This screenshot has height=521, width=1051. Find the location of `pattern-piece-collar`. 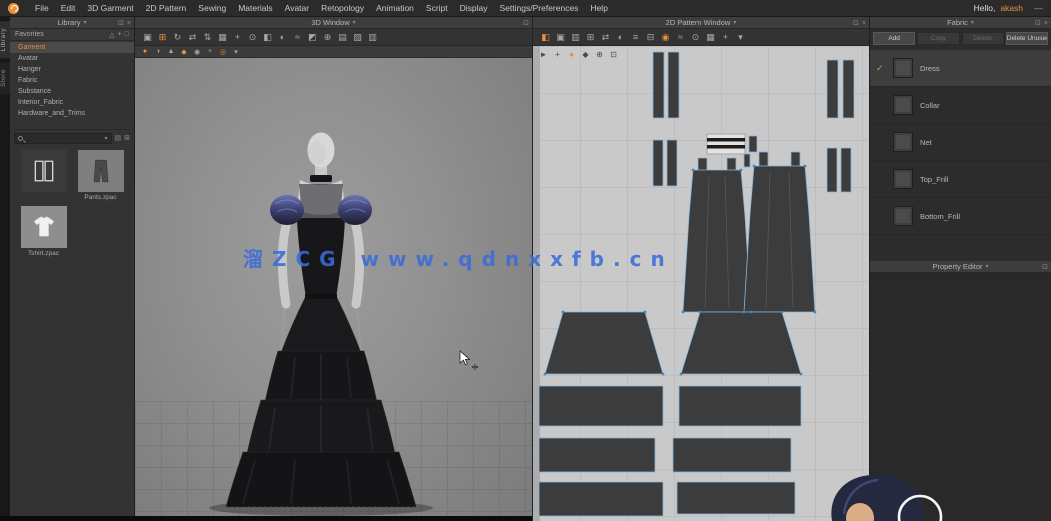

pattern-piece-collar is located at coordinates (726, 144).